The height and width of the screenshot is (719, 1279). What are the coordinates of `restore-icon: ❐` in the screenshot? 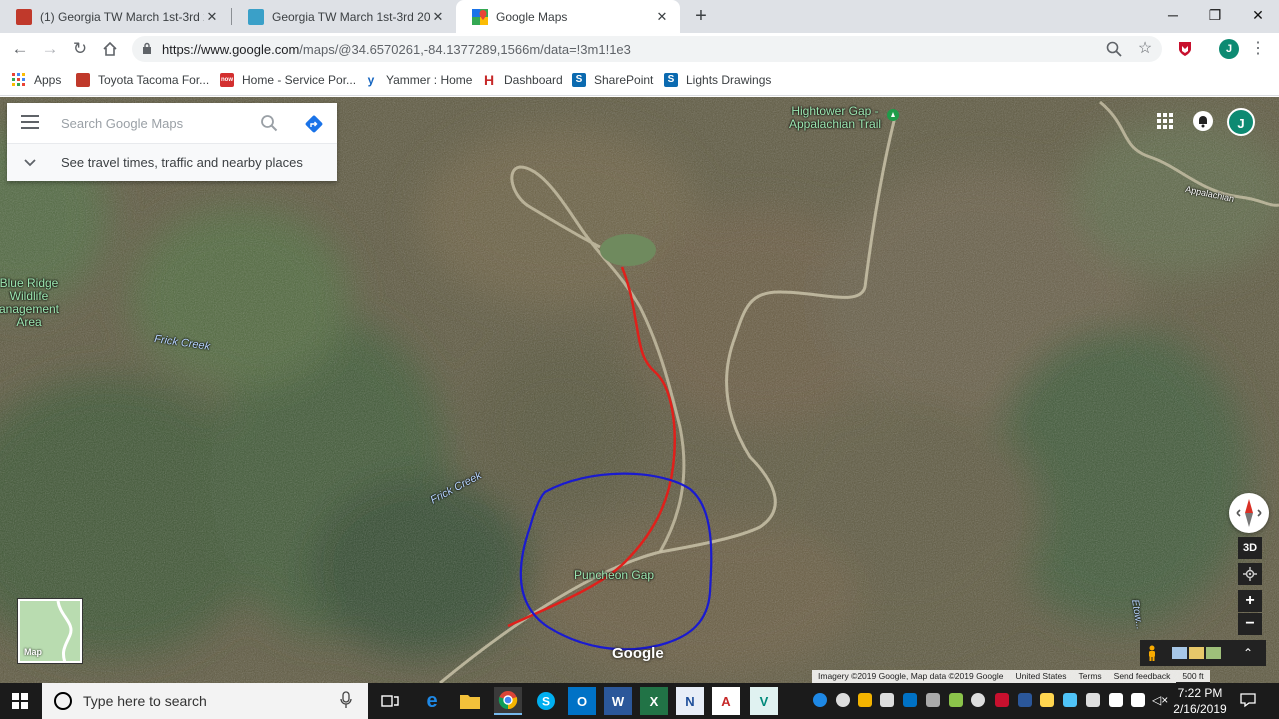 It's located at (1215, 15).